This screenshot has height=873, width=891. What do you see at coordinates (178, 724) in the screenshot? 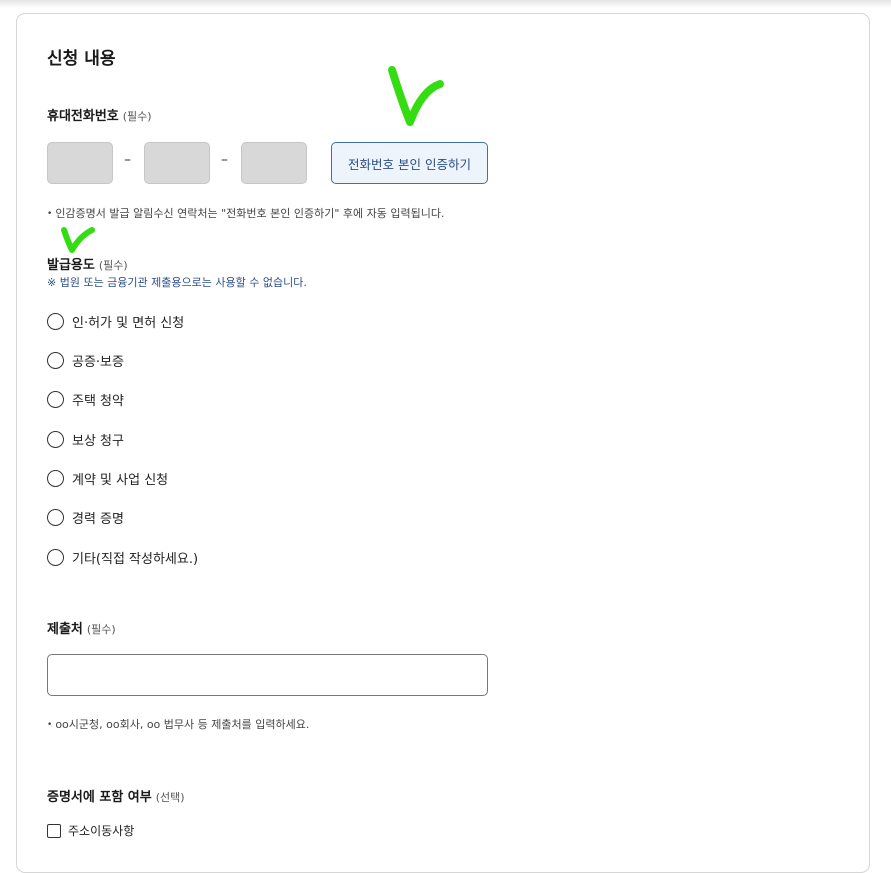
I see `recipient-note: oo시군청, oo회사, oo 법무사 등 제출처를 입력하세요.` at bounding box center [178, 724].